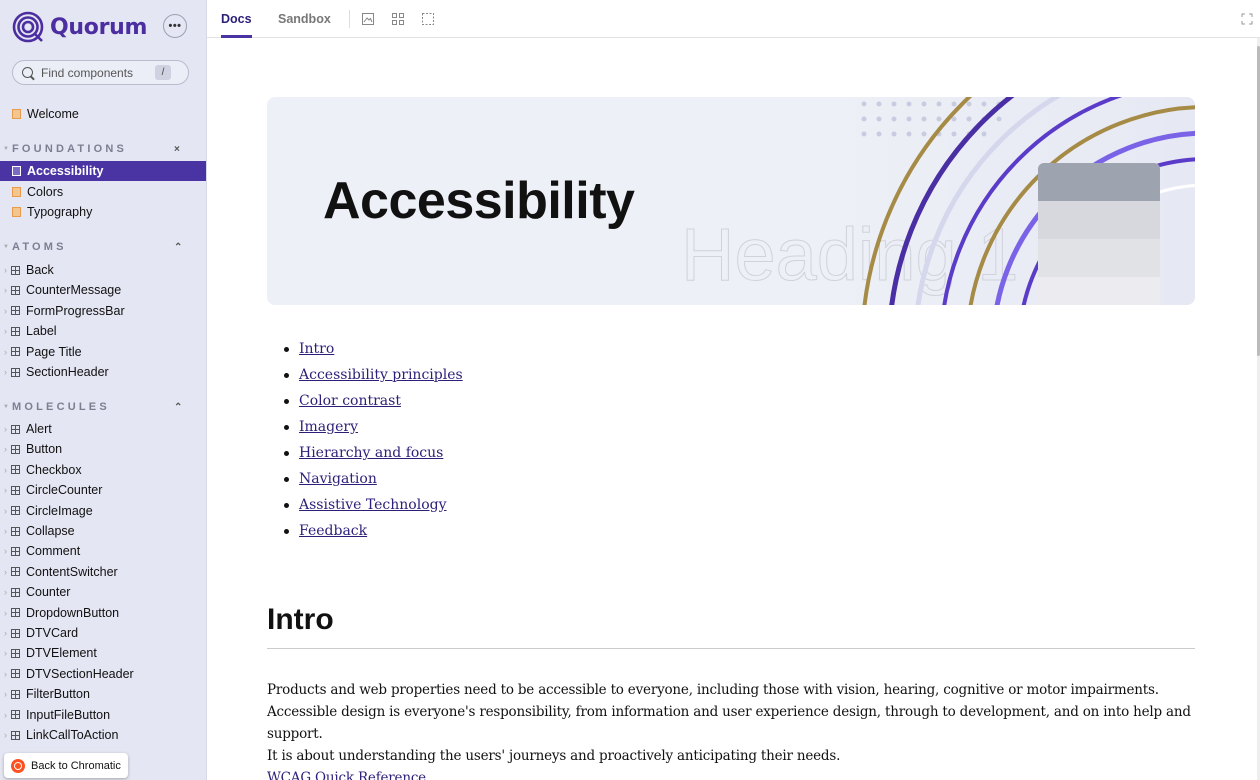 The width and height of the screenshot is (1260, 780). I want to click on sidebar-item: › InputFileButton, so click(103, 715).